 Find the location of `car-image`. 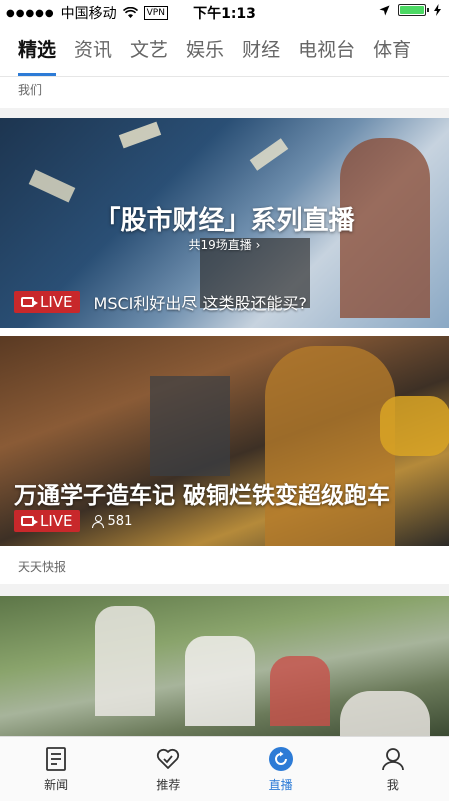

car-image is located at coordinates (414, 426).